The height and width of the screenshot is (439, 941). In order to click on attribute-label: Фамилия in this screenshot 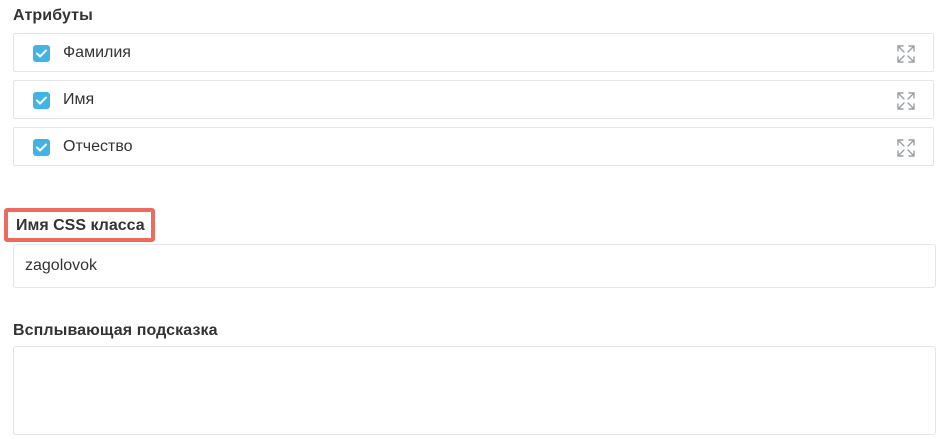, I will do `click(97, 52)`.